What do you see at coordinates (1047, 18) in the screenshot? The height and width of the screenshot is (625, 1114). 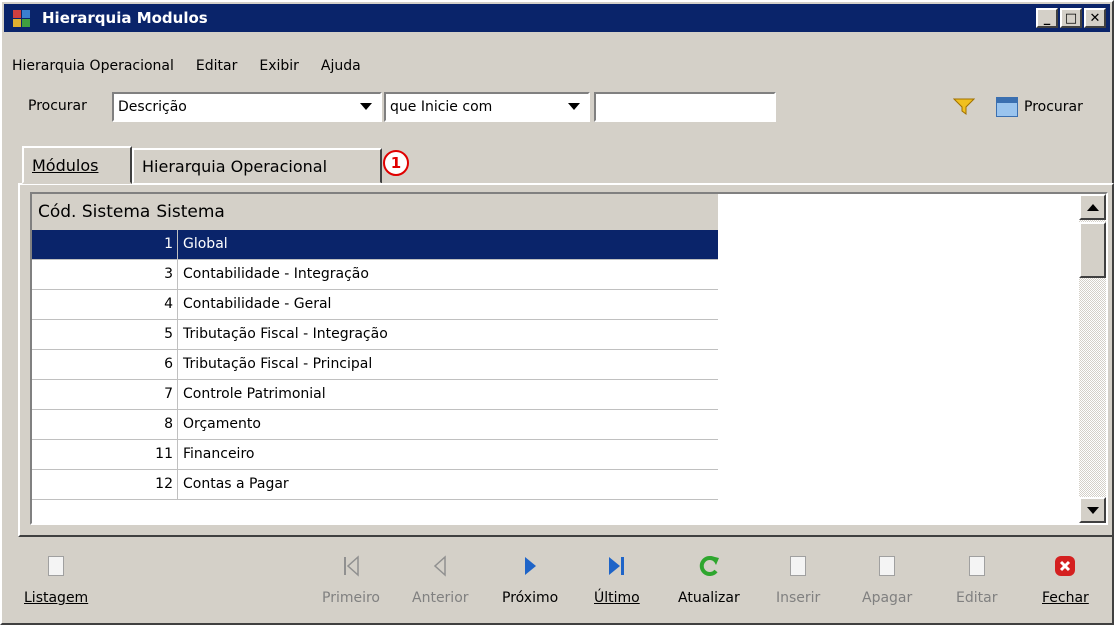 I see `minimize-button: _` at bounding box center [1047, 18].